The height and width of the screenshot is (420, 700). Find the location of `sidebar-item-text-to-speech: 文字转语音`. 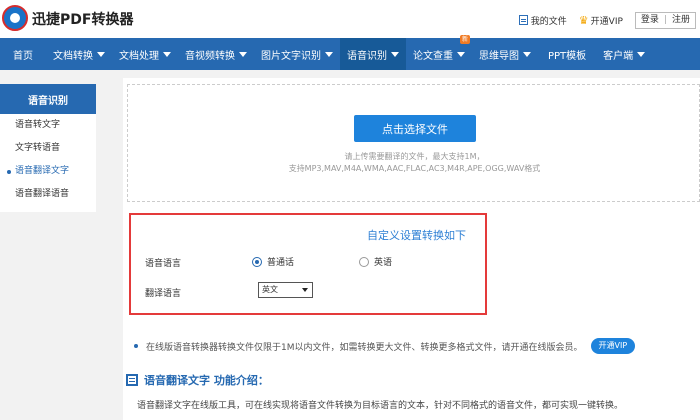

sidebar-item-text-to-speech: 文字转语音 is located at coordinates (48, 148).